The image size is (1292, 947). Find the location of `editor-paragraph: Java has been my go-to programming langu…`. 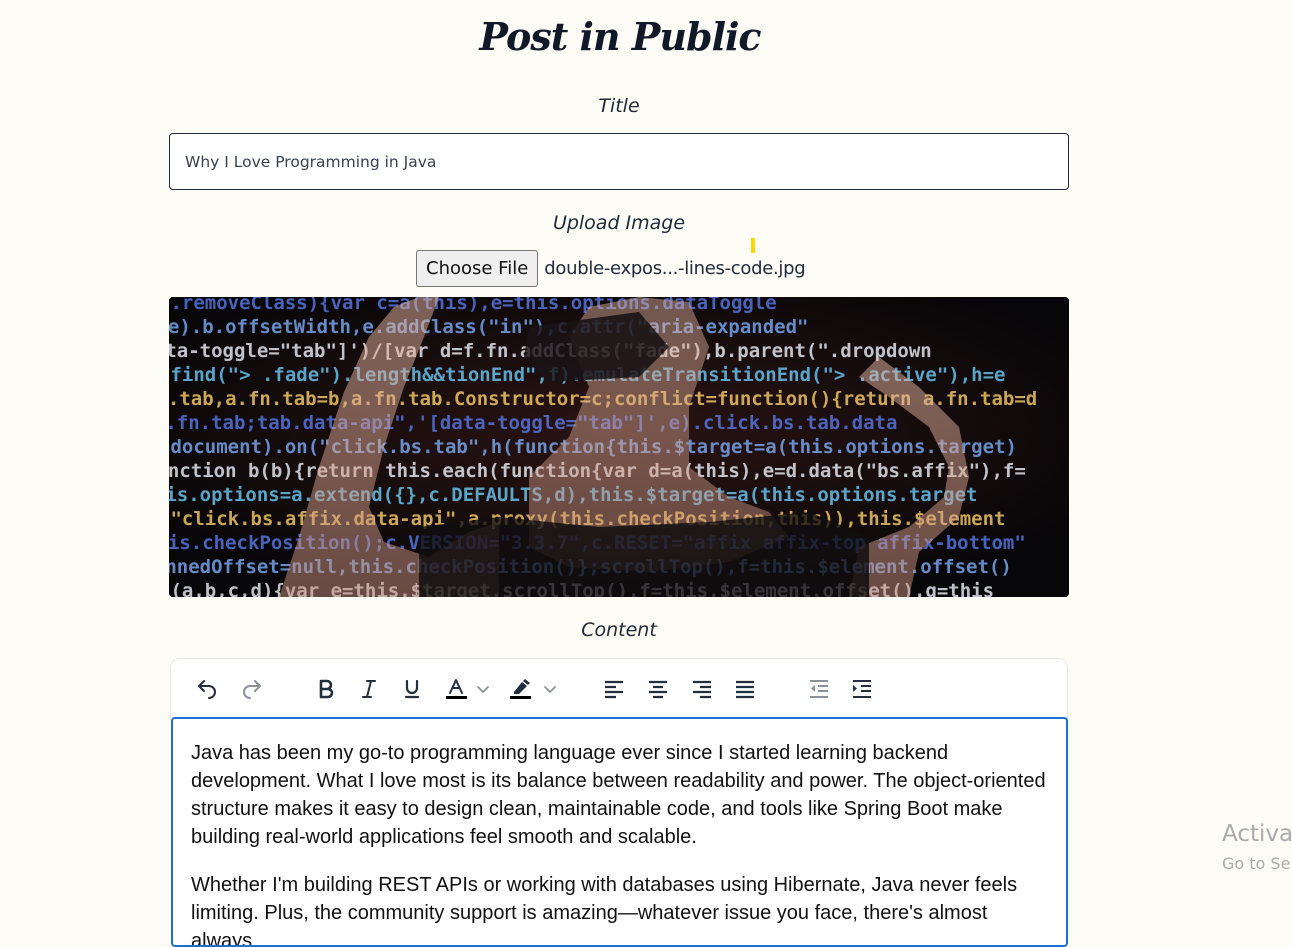

editor-paragraph: Java has been my go-to programming langu… is located at coordinates (618, 795).